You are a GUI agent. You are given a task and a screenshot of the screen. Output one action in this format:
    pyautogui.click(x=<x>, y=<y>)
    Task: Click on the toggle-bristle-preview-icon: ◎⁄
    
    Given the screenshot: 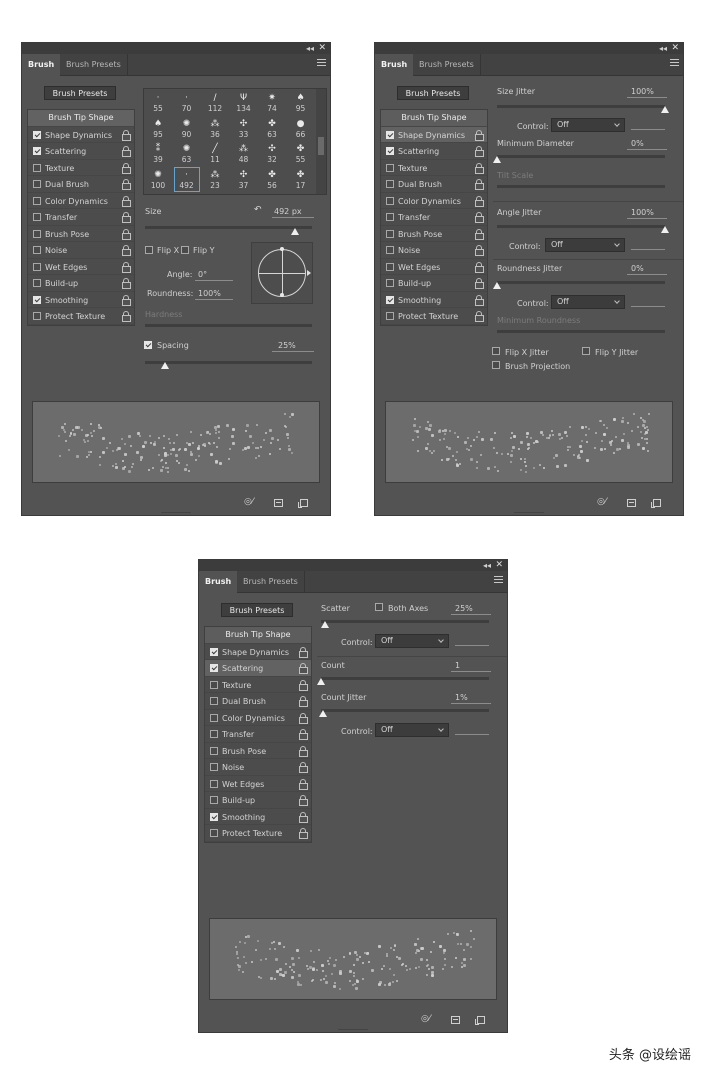 What is the action you would take?
    pyautogui.click(x=248, y=502)
    